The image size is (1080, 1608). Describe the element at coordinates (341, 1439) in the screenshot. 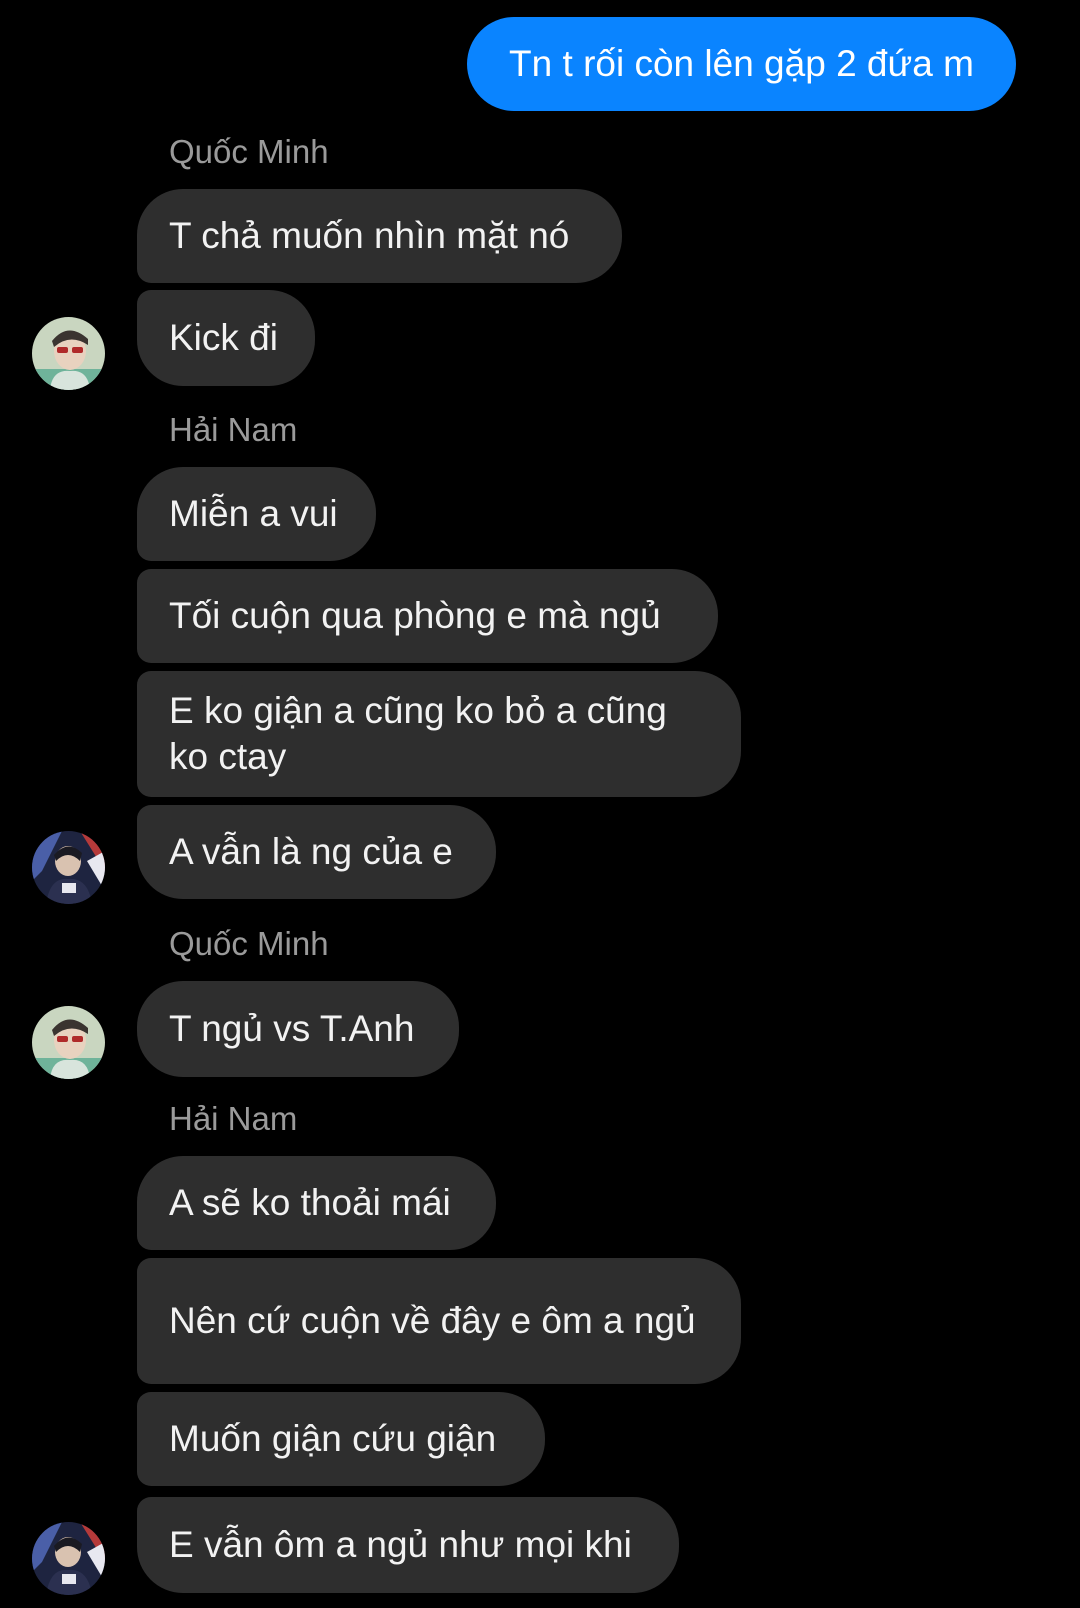

I see `incoming-message: Muốn giận cứu giận` at that location.